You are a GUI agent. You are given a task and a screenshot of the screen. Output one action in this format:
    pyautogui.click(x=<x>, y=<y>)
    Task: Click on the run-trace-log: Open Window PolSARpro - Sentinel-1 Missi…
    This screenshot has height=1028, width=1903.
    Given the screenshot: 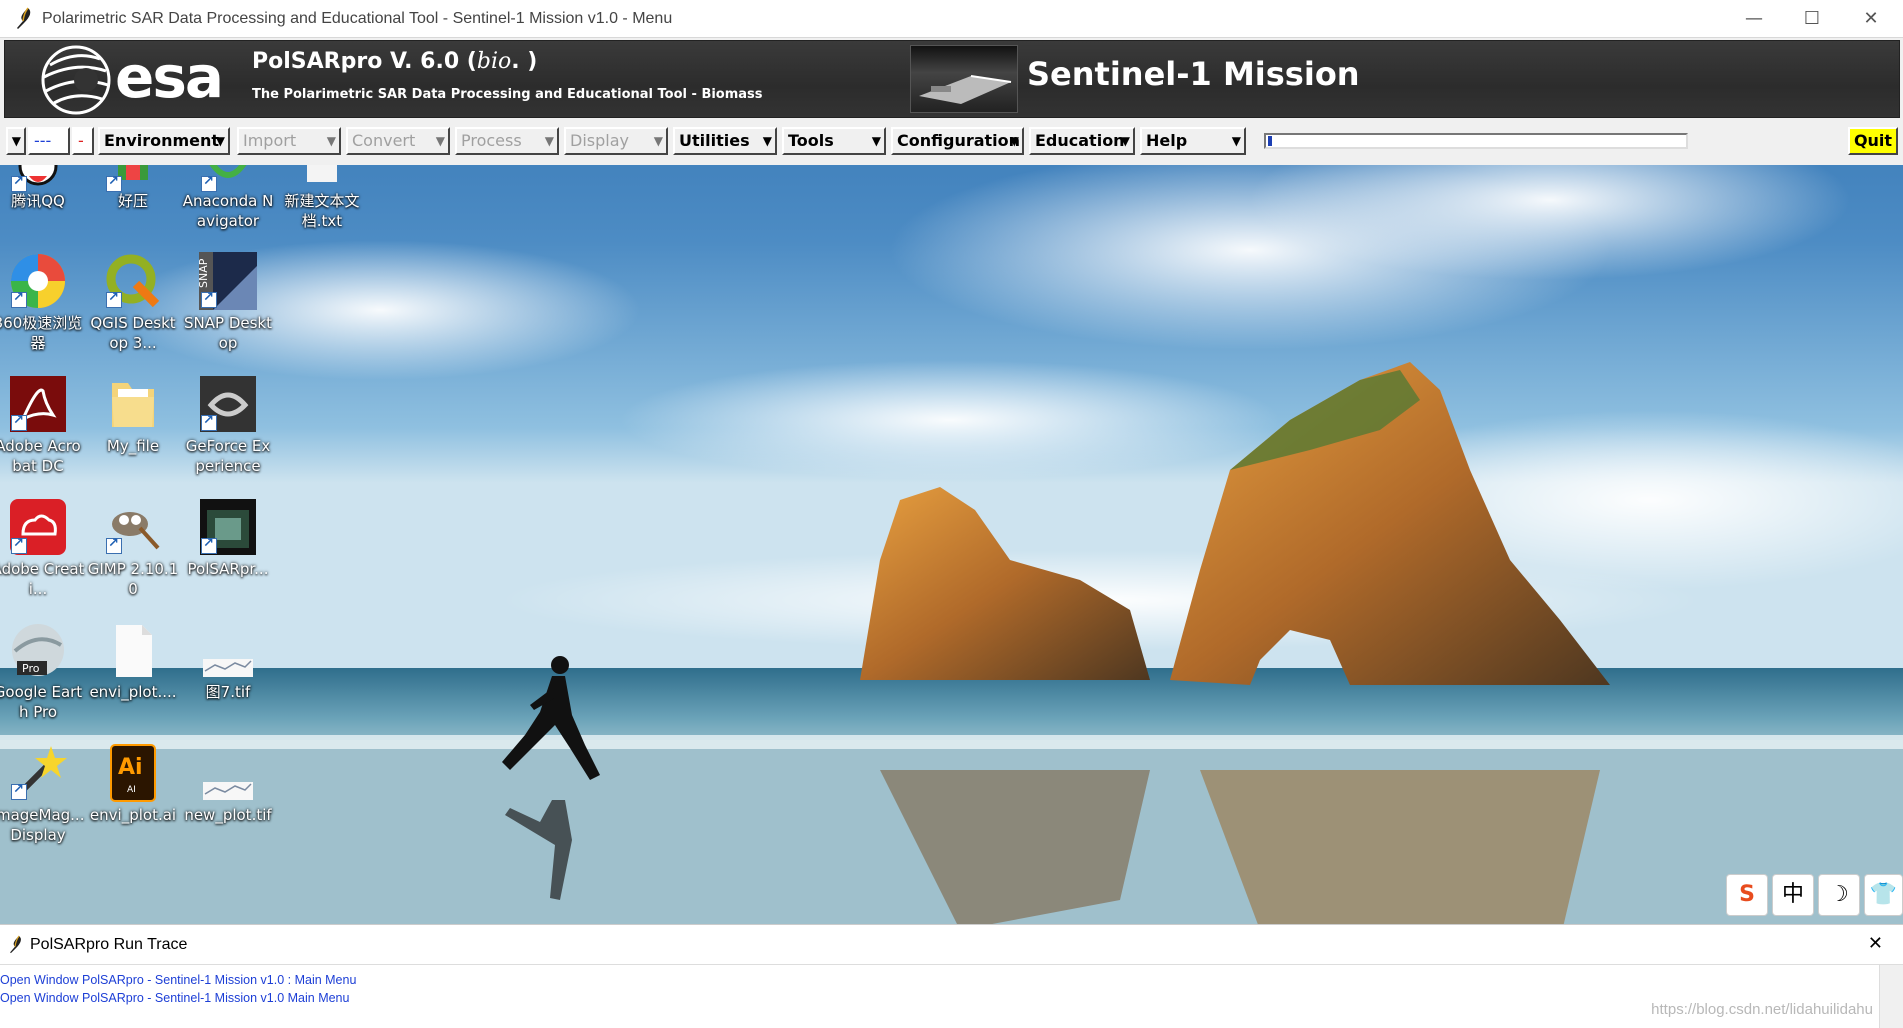 What is the action you would take?
    pyautogui.click(x=951, y=986)
    